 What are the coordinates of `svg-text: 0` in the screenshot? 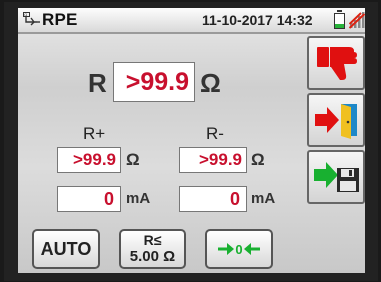 It's located at (238, 249).